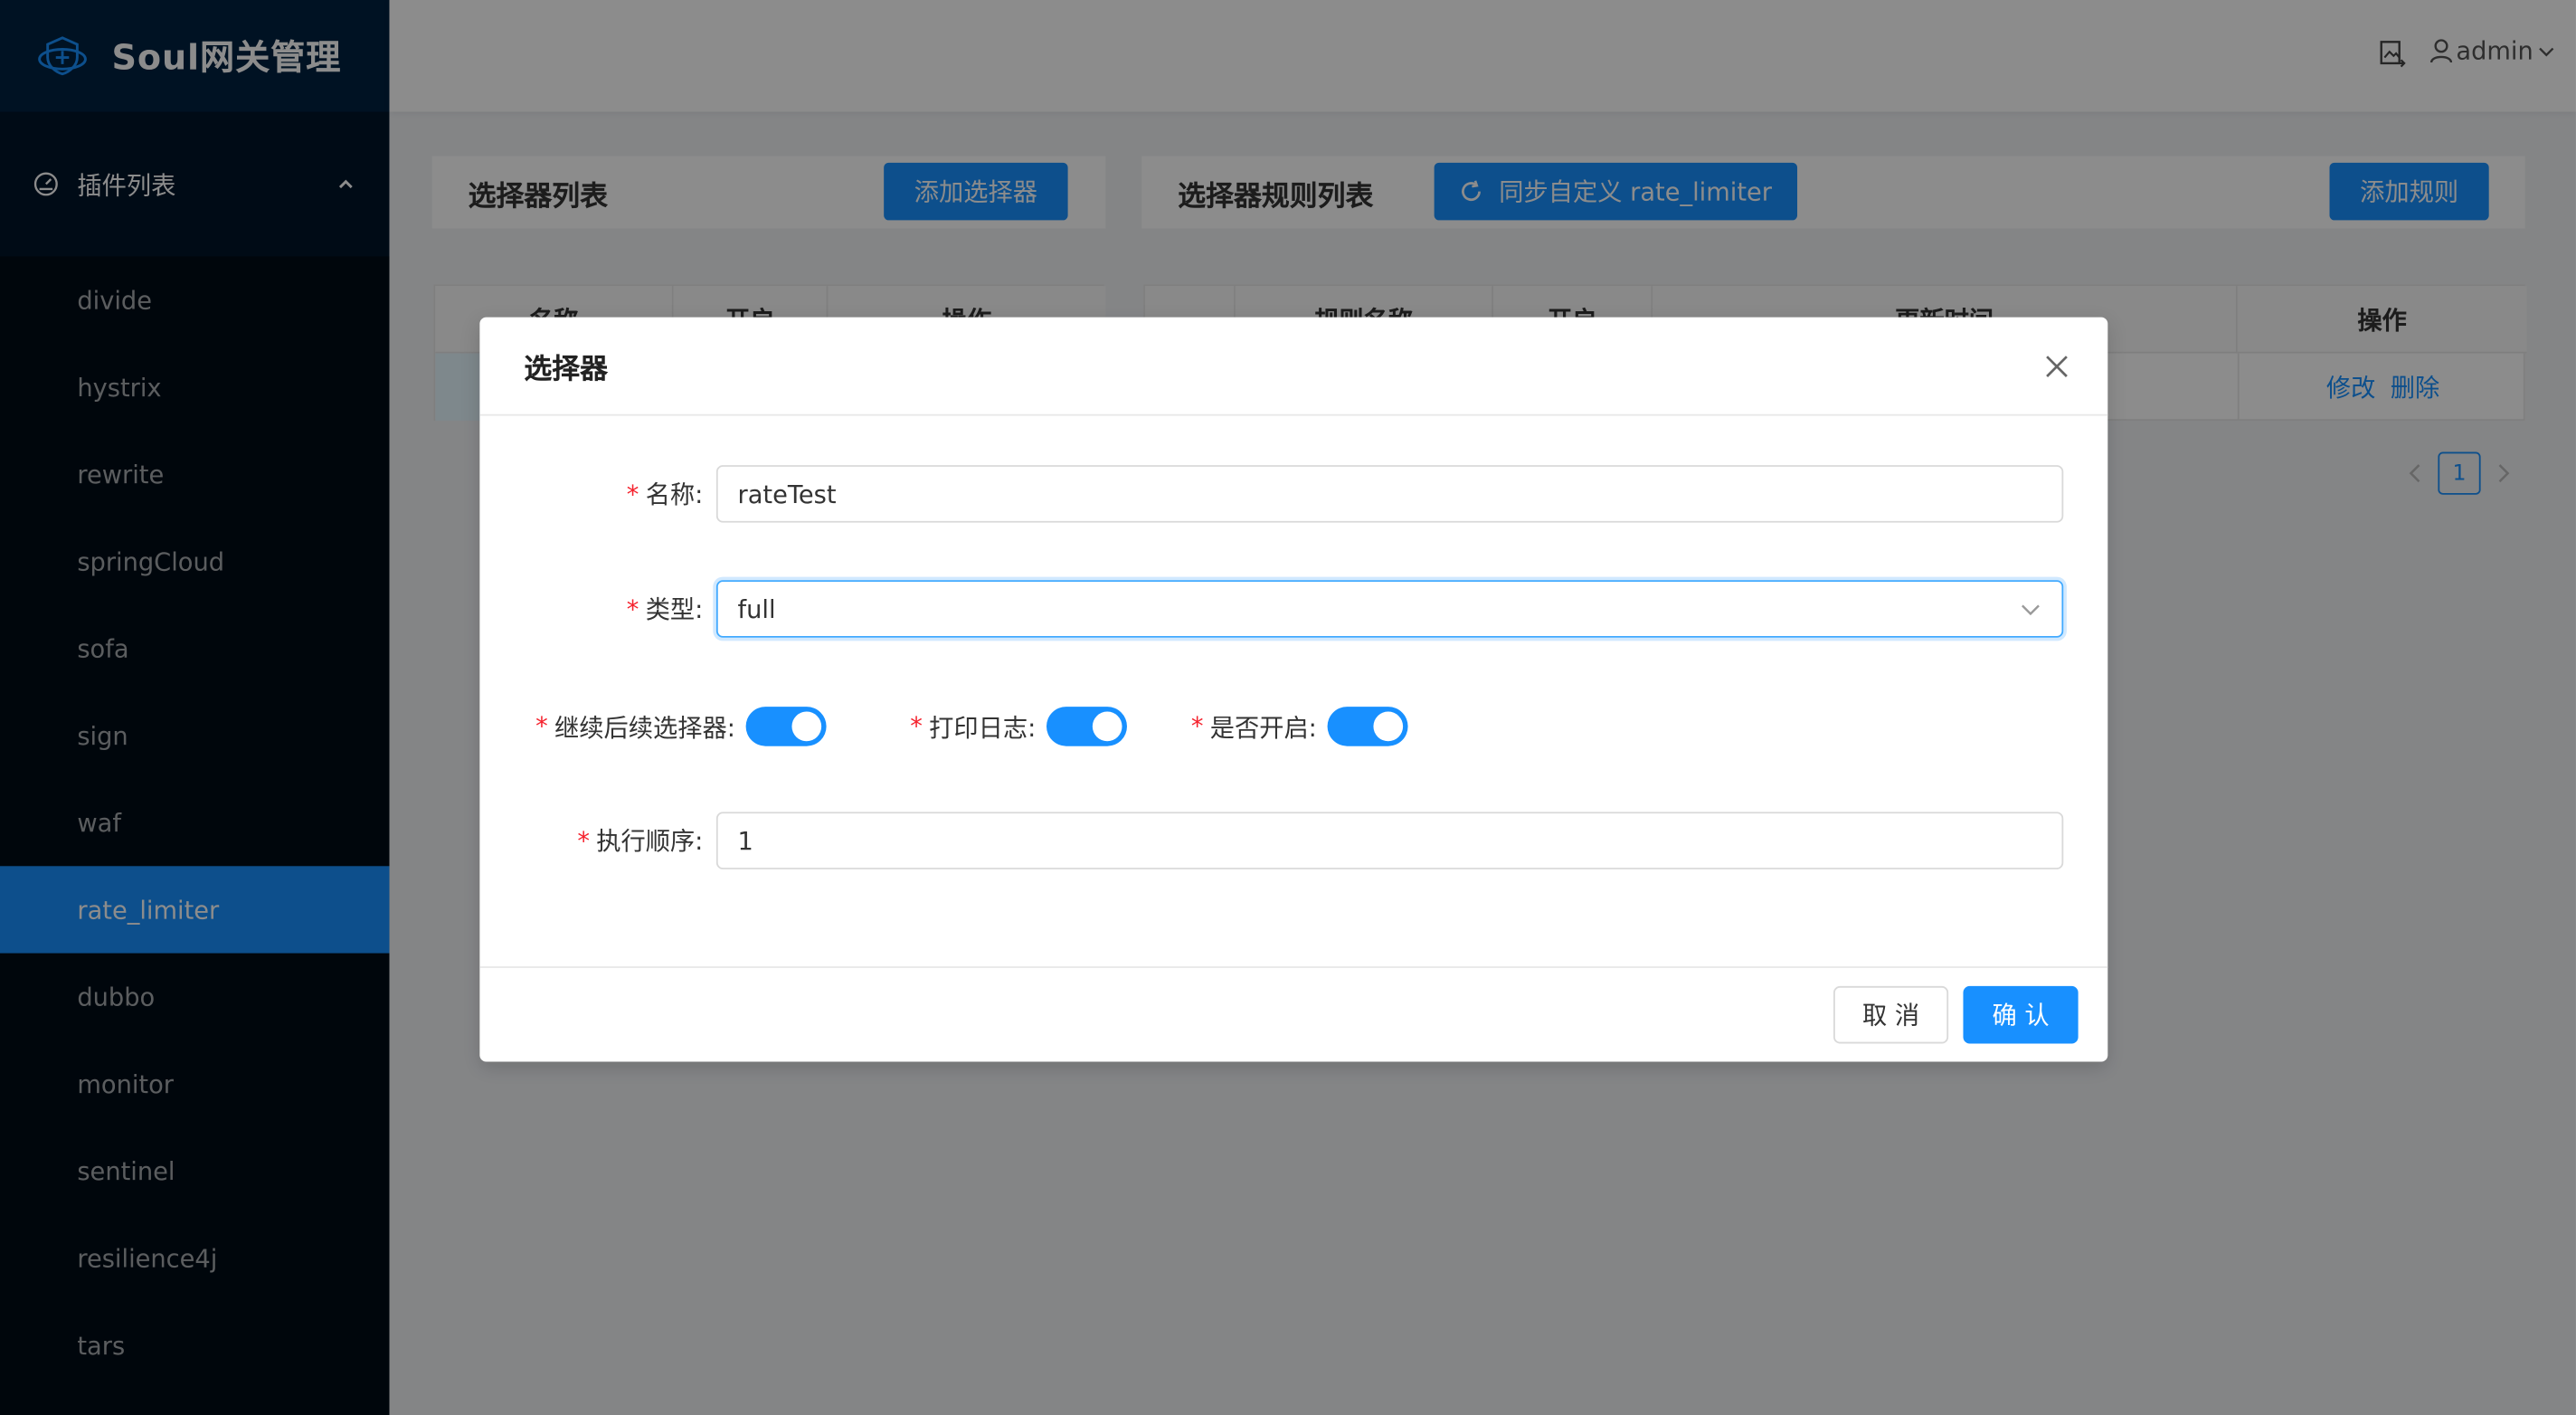 Image resolution: width=2576 pixels, height=1415 pixels. Describe the element at coordinates (2057, 366) in the screenshot. I see `close-icon` at that location.